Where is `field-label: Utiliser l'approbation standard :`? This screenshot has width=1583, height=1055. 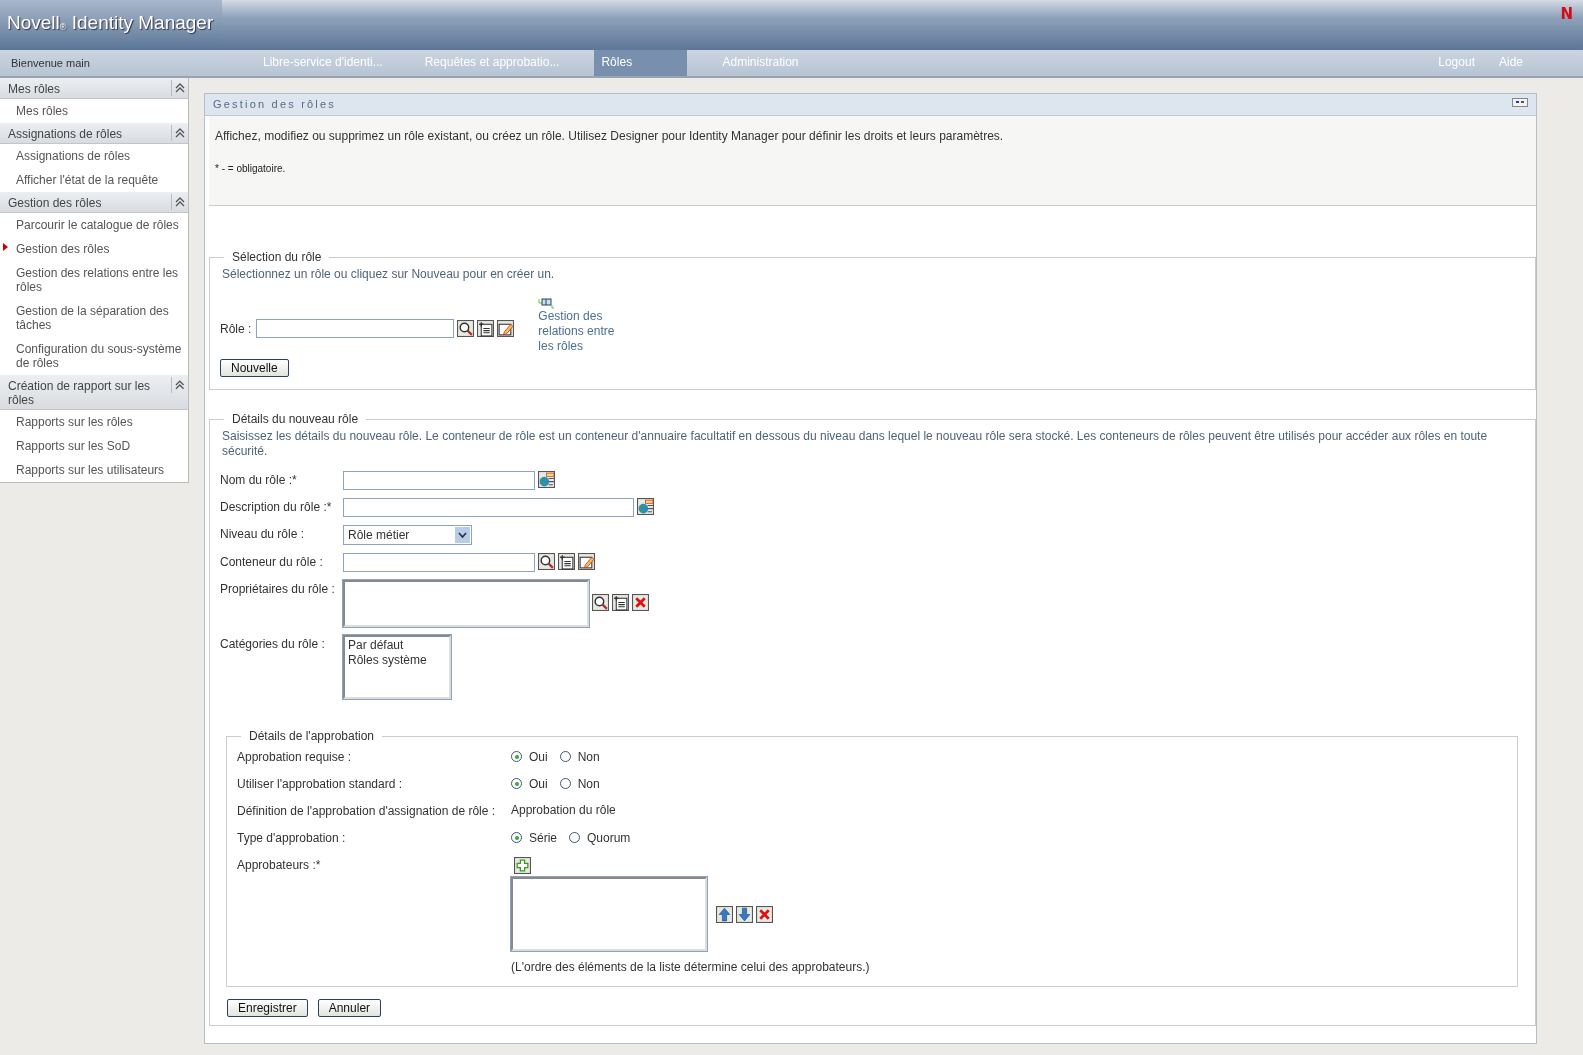
field-label: Utiliser l'approbation standard : is located at coordinates (320, 783).